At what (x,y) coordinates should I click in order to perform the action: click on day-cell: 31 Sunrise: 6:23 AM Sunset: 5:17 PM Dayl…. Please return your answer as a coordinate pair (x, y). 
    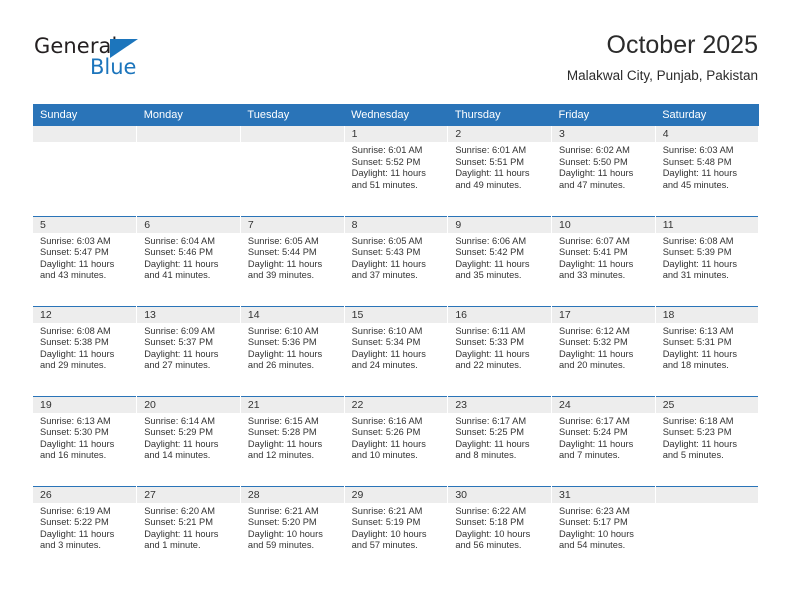
    Looking at the image, I should click on (603, 530).